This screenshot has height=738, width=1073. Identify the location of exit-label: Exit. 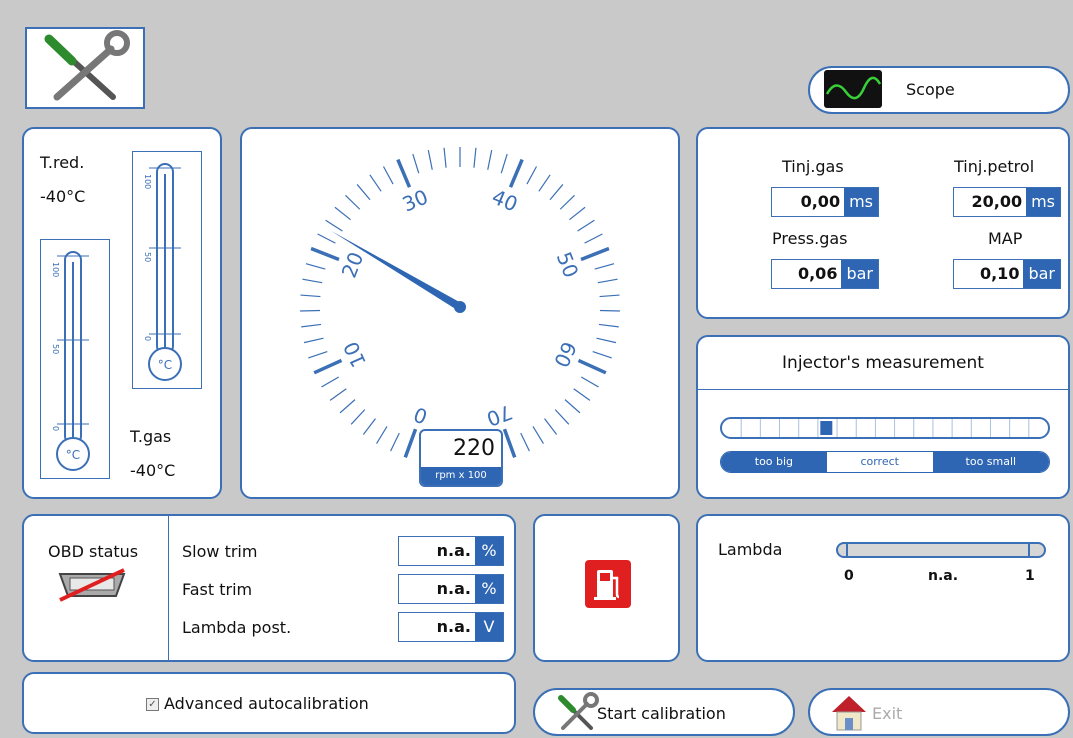
(887, 713).